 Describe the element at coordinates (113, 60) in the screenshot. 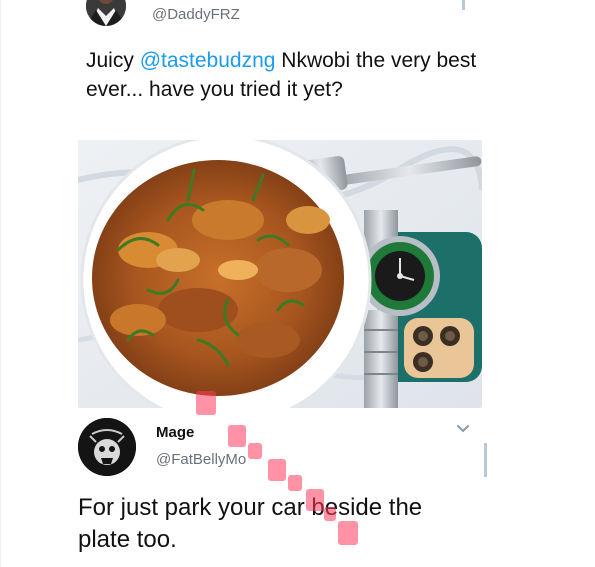

I see `tweet-text-prefix: Juicy` at that location.